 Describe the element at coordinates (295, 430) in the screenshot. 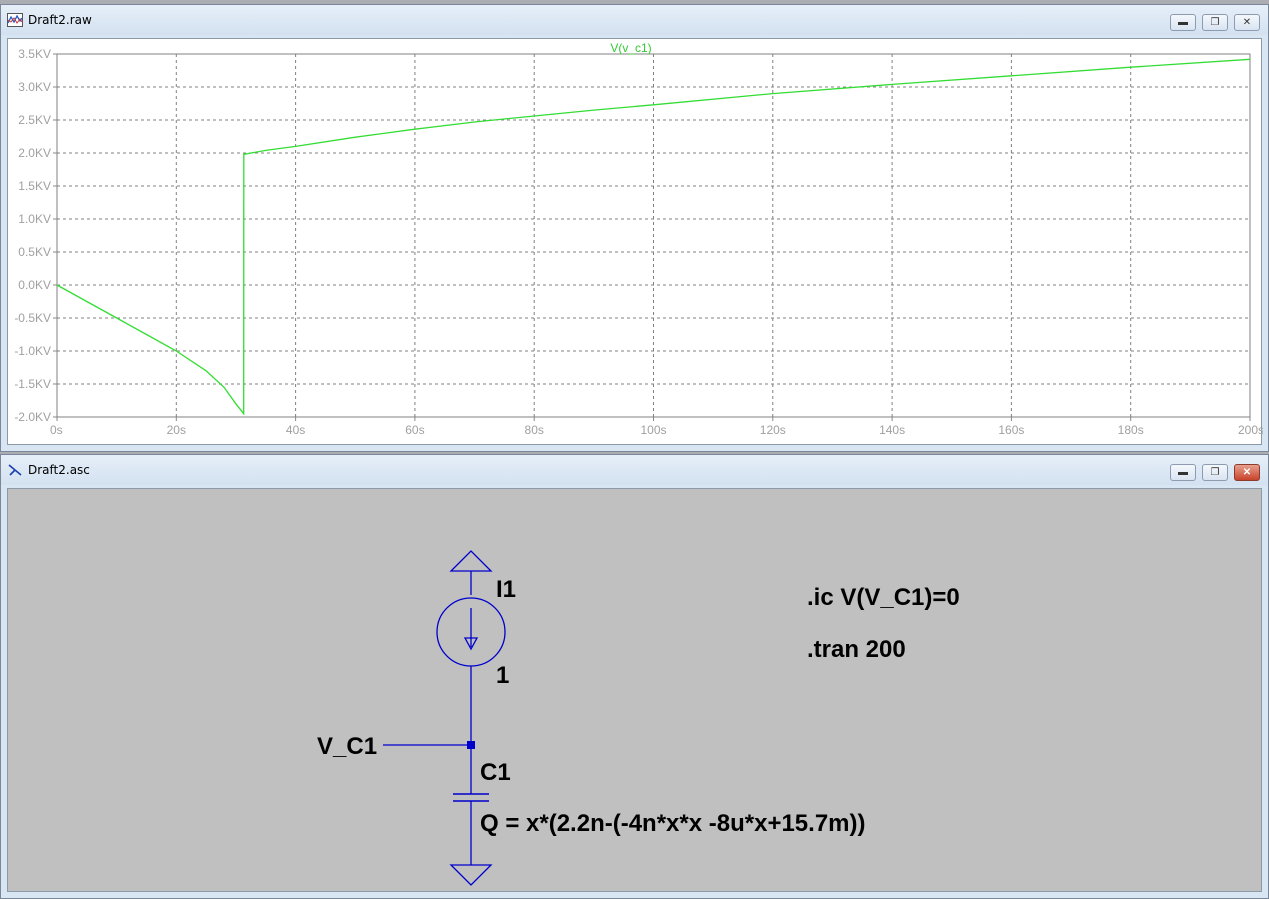

I see `x-tick-label: 40s` at that location.